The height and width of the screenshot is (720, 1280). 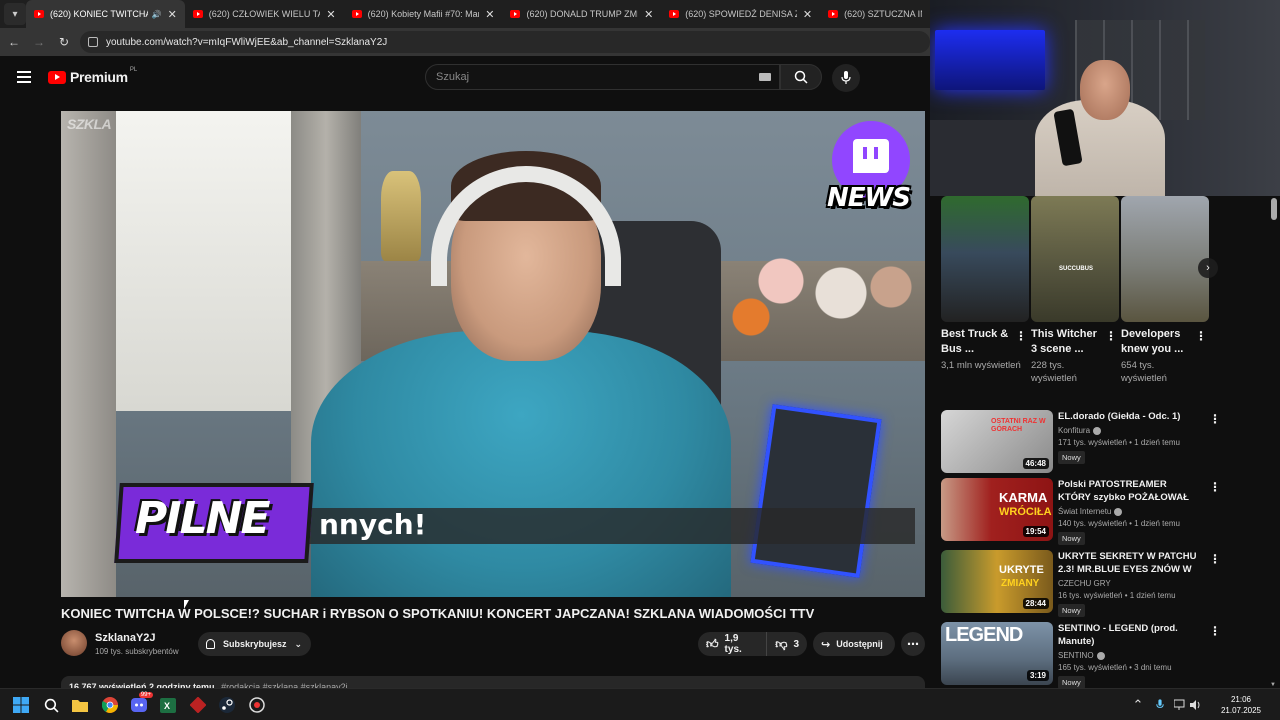 What do you see at coordinates (1128, 583) in the screenshot?
I see `video-channel: CZECHU GRY` at bounding box center [1128, 583].